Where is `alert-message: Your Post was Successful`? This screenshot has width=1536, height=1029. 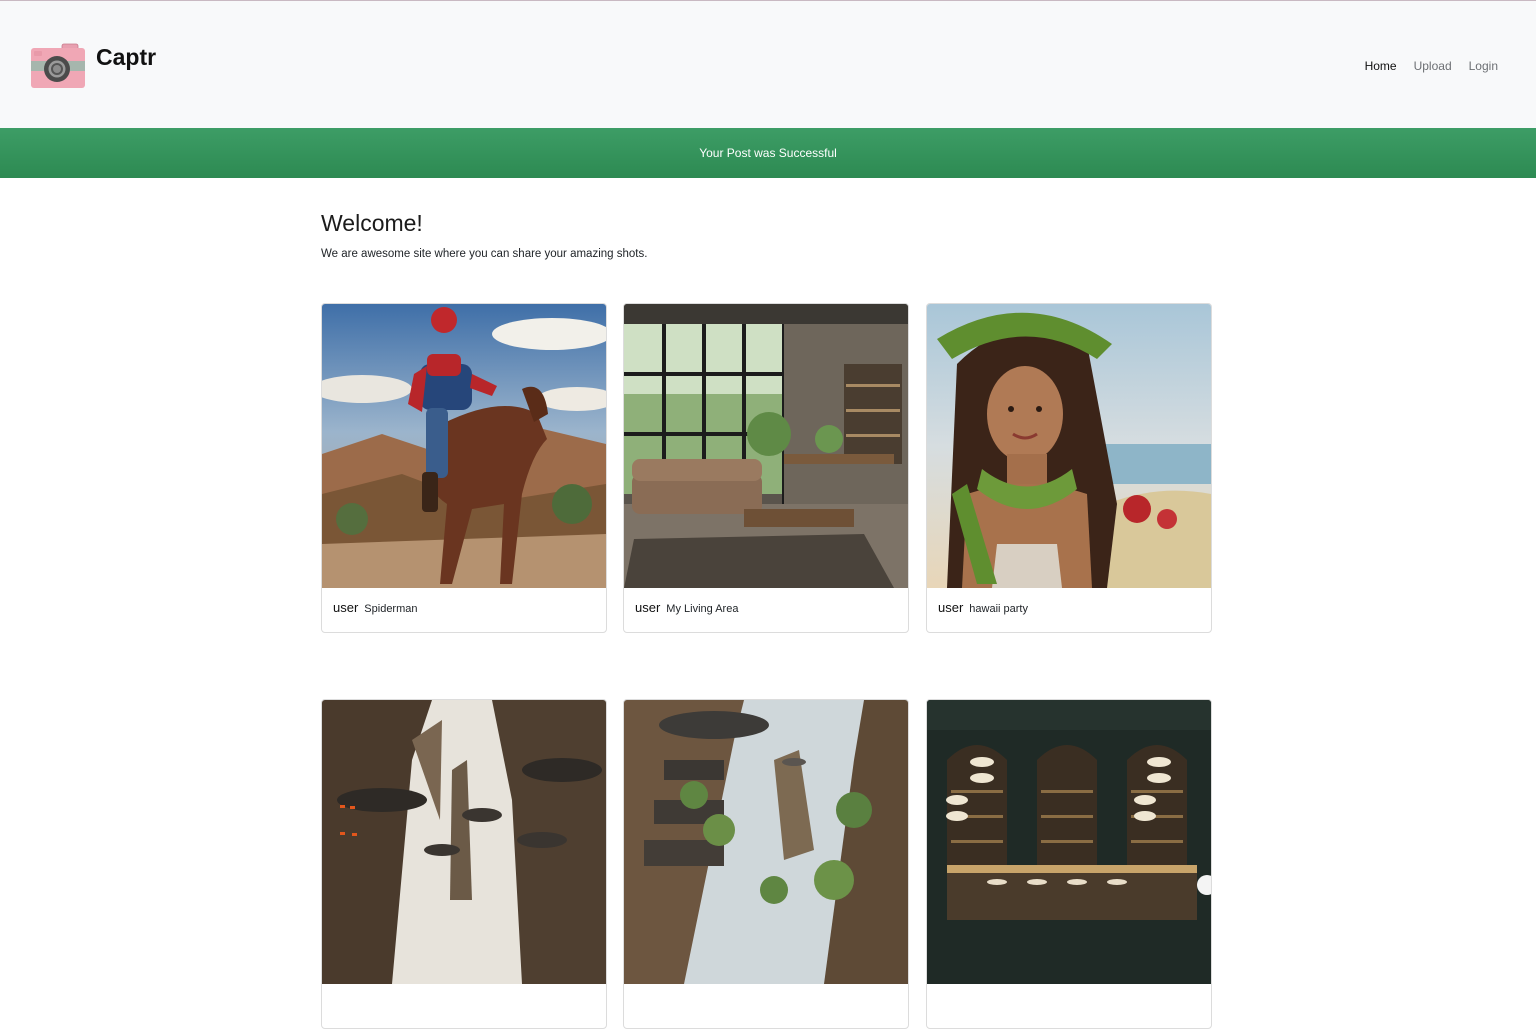 alert-message: Your Post was Successful is located at coordinates (768, 153).